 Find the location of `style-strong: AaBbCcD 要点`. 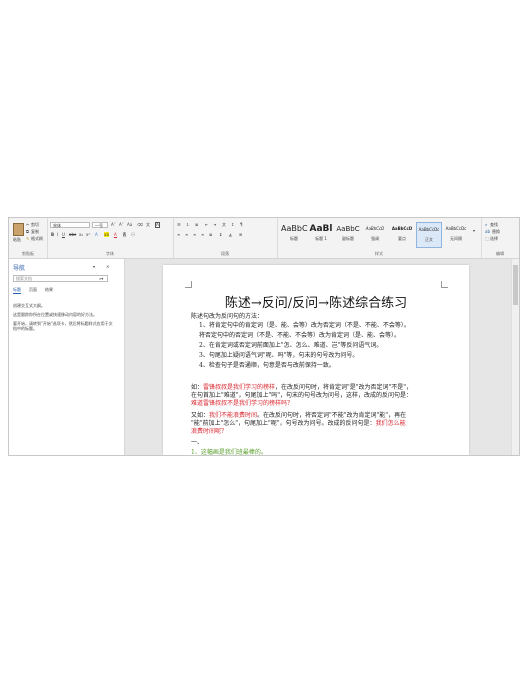

style-strong: AaBbCcD 要点 is located at coordinates (402, 235).